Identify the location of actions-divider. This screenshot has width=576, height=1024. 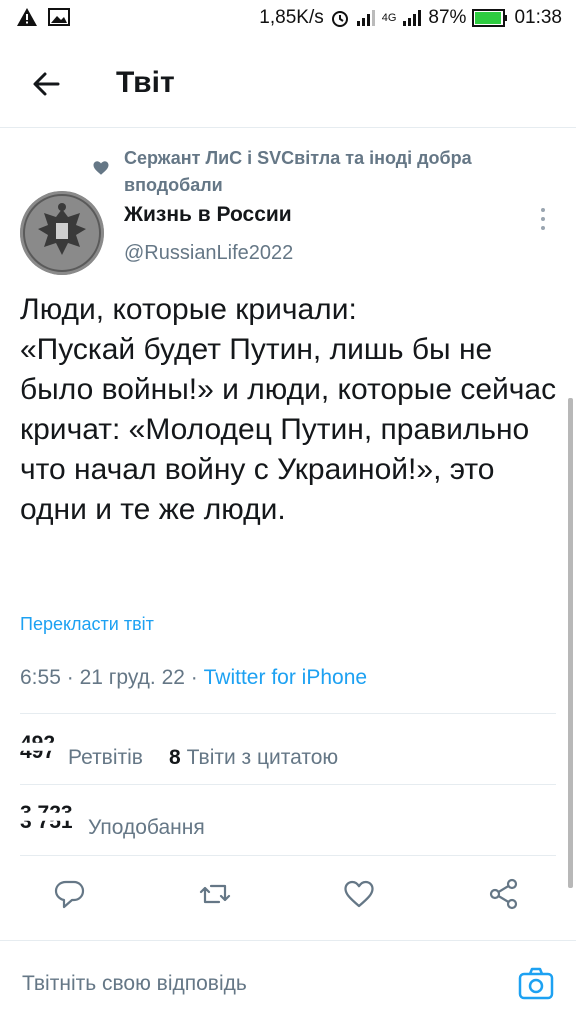
(288, 940).